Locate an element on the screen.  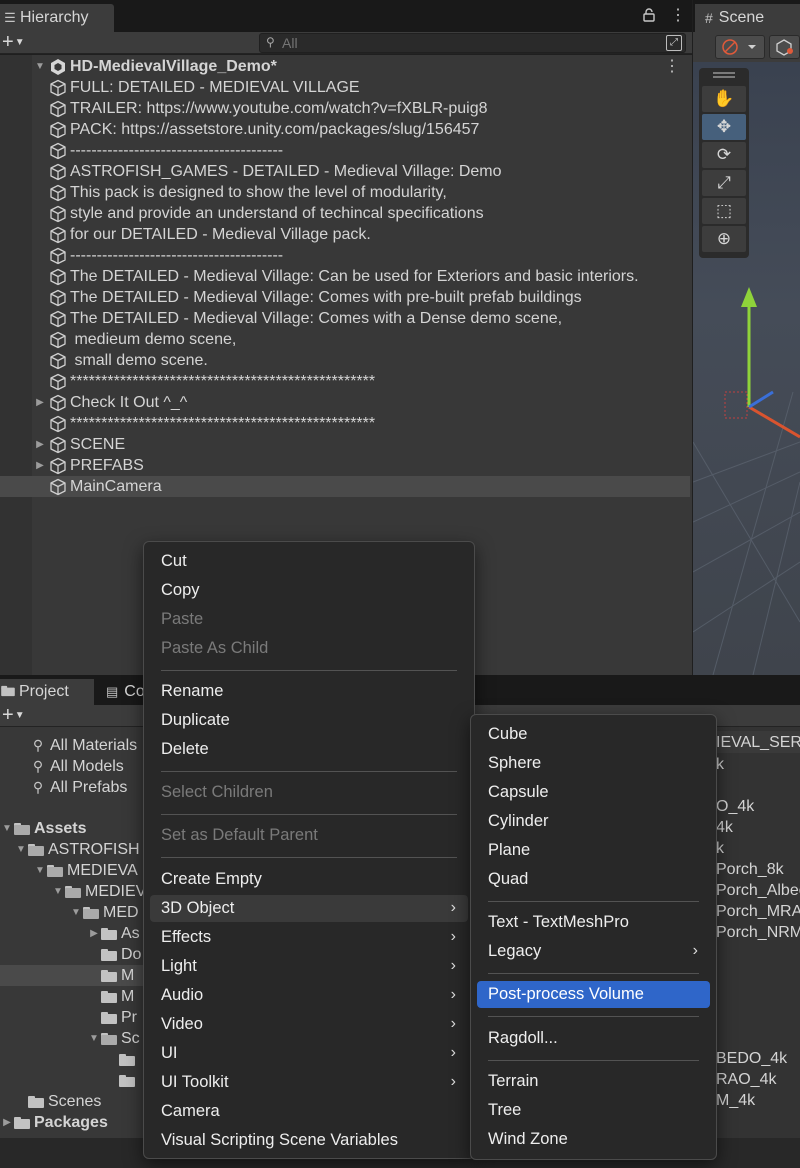
folder-item: ▶ Packages is located at coordinates (54, 1122).